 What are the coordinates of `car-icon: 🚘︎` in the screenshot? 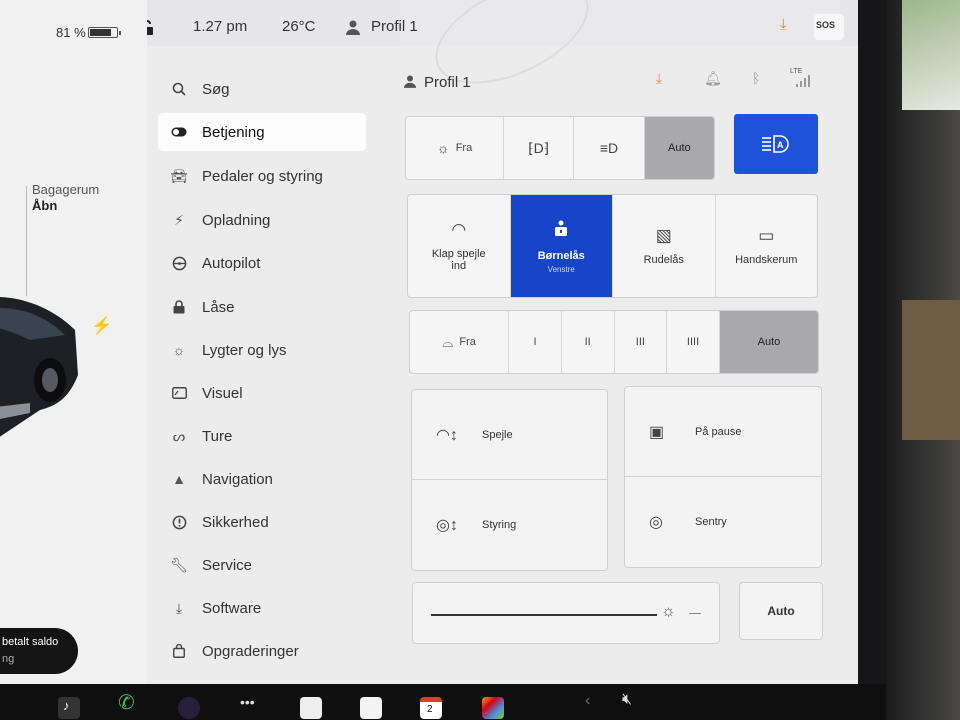 It's located at (179, 175).